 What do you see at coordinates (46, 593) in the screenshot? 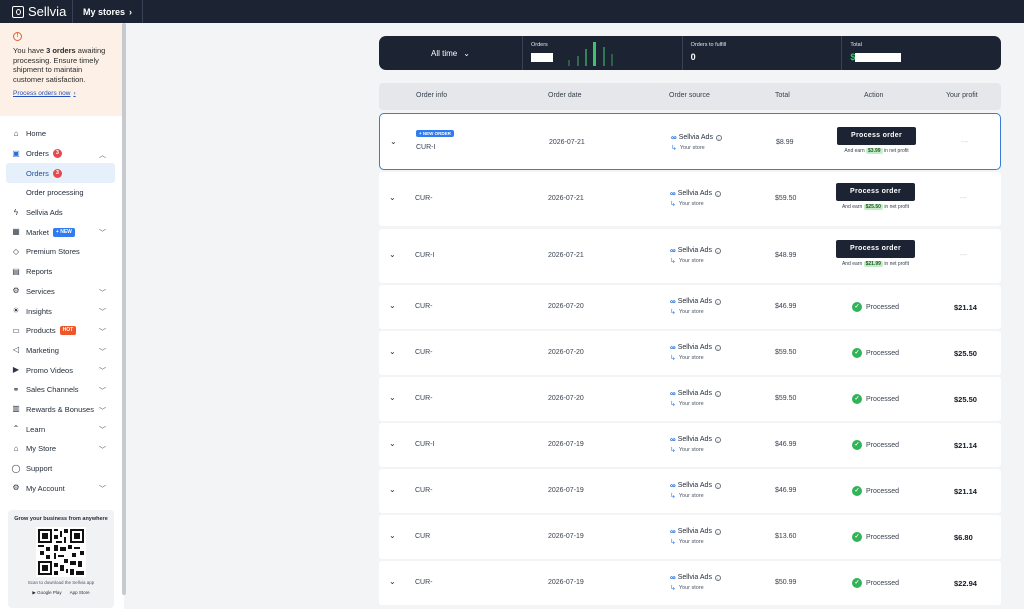
I see `google-play-button: ▶ Google Play` at bounding box center [46, 593].